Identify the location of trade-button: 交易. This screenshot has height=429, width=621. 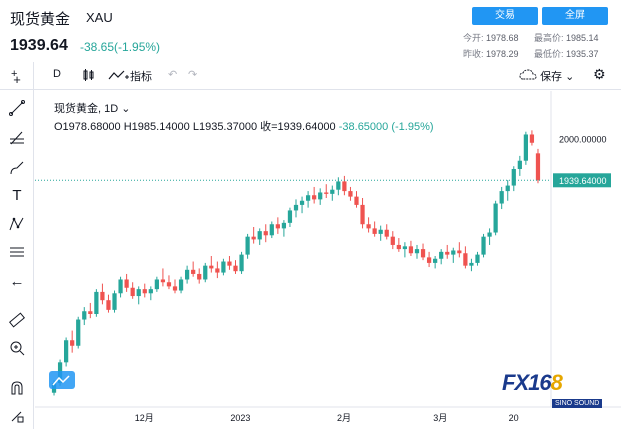
(505, 16).